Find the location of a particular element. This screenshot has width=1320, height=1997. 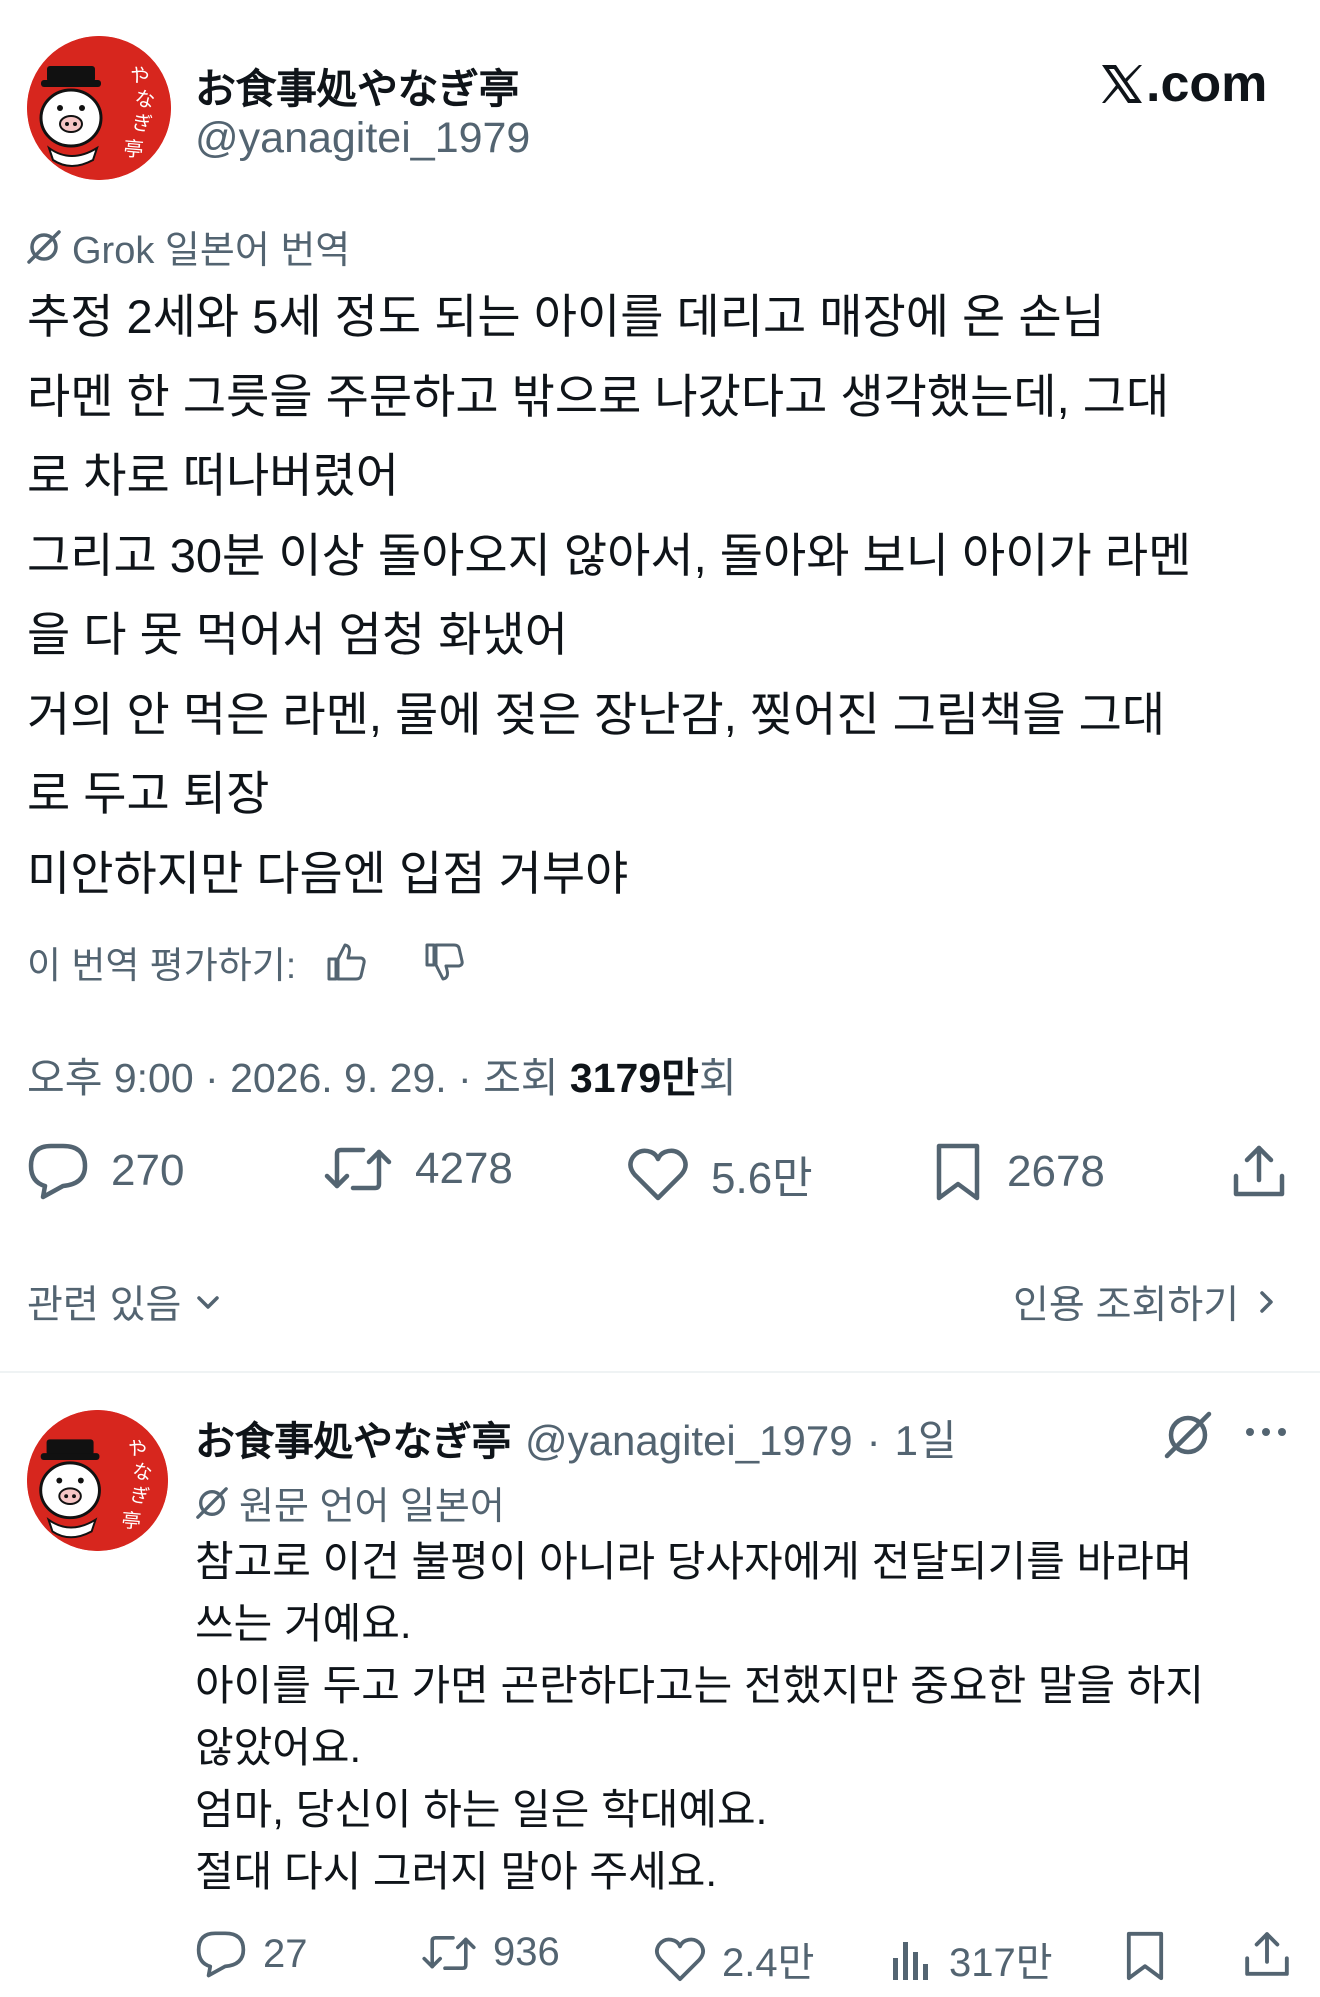

grok-button is located at coordinates (1188, 1435).